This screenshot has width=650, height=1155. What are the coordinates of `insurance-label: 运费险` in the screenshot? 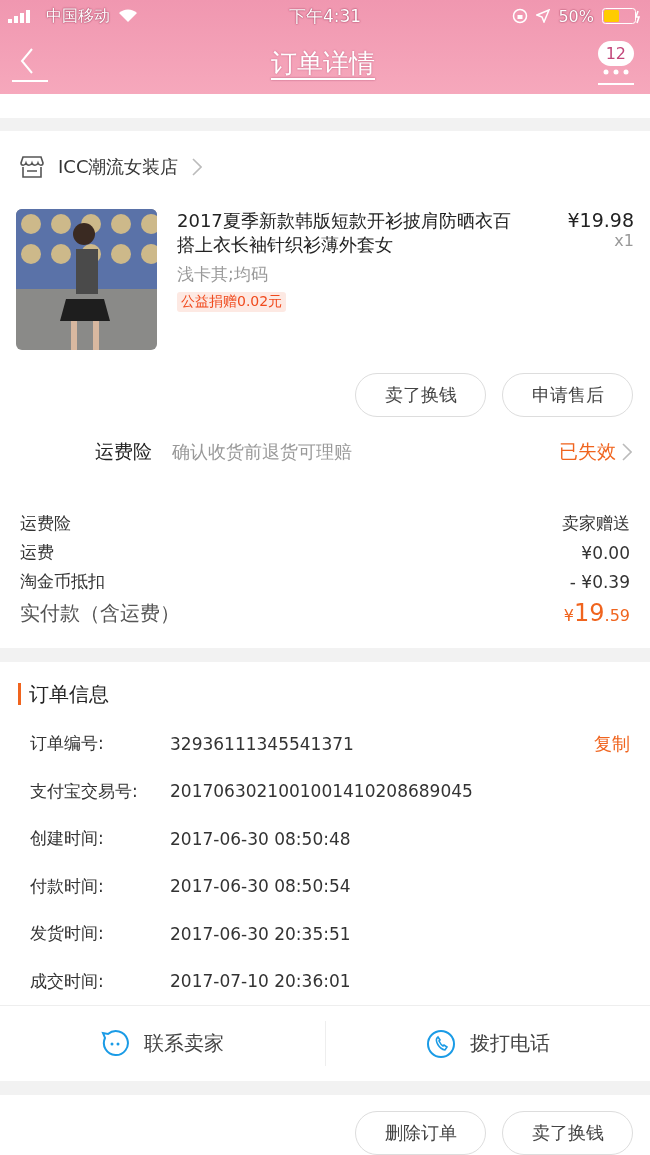 It's located at (123, 451).